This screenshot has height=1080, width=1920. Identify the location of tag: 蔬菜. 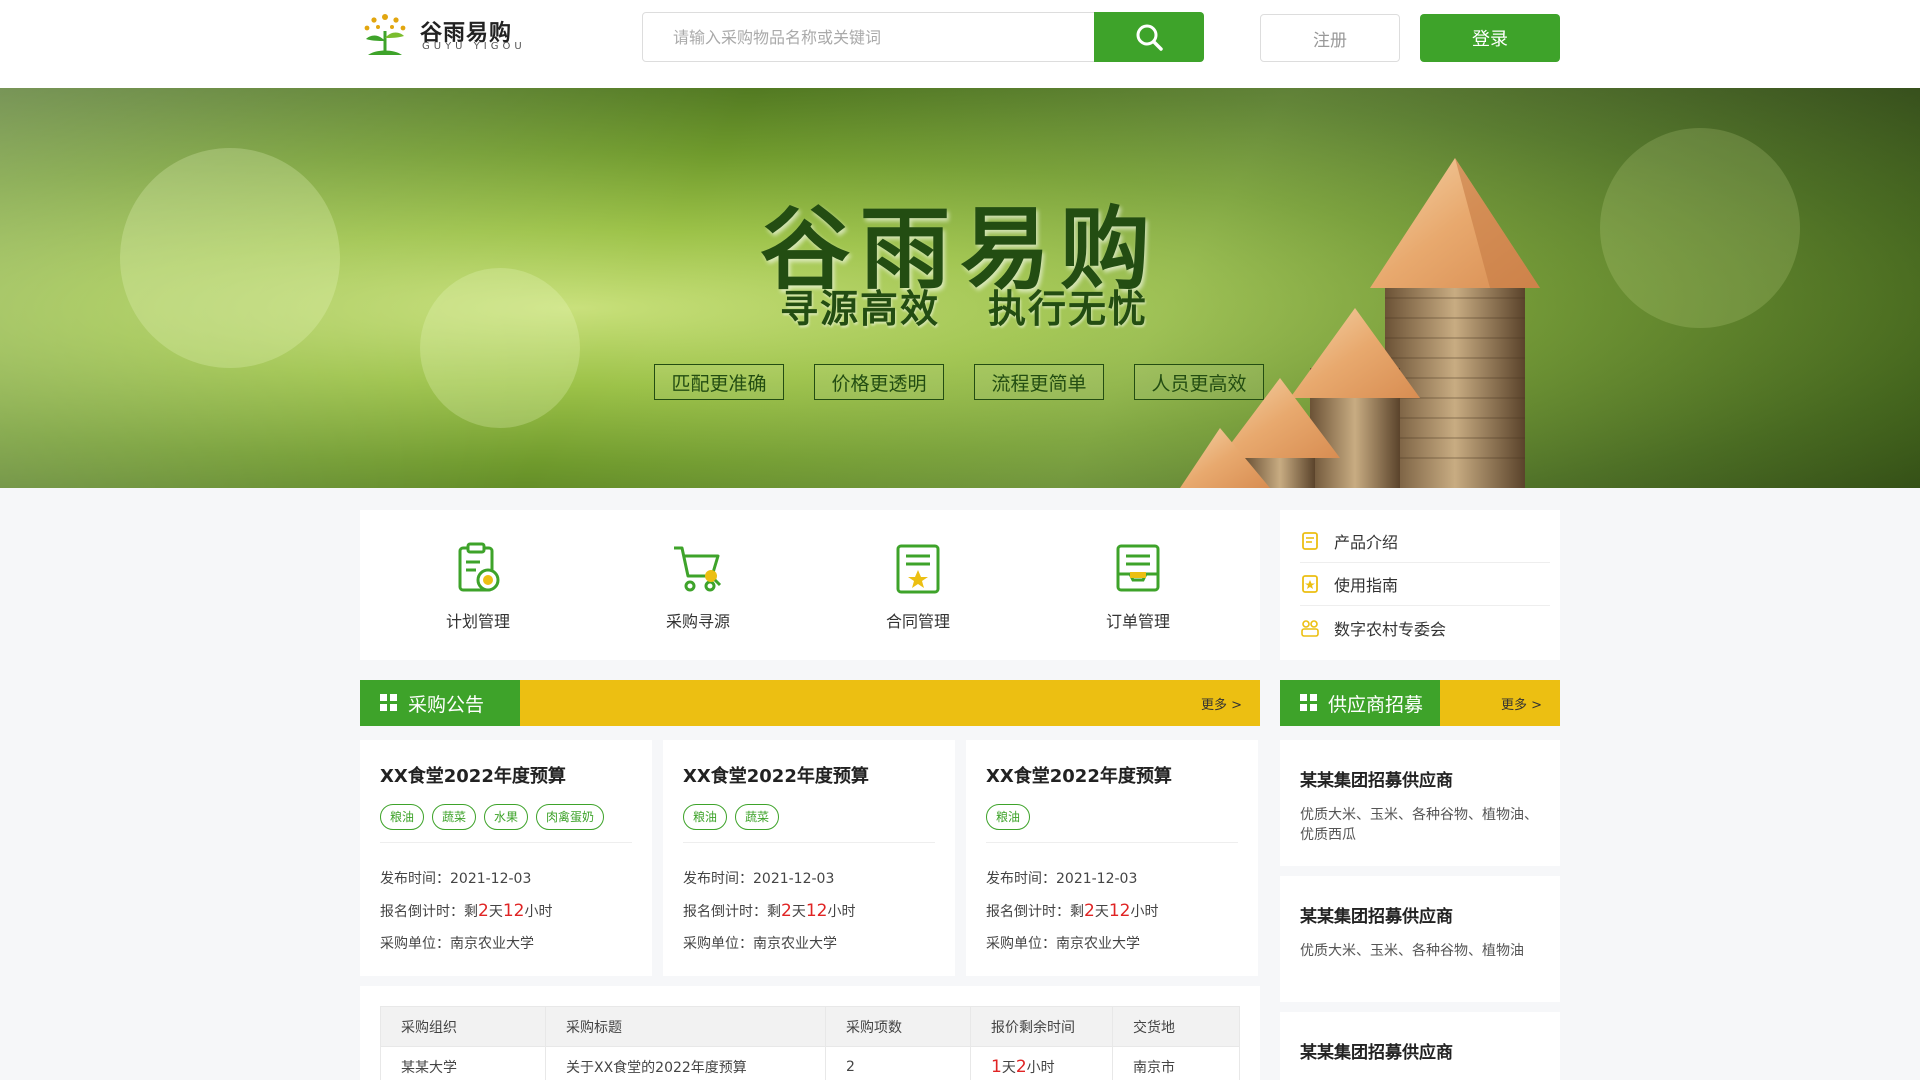
(757, 817).